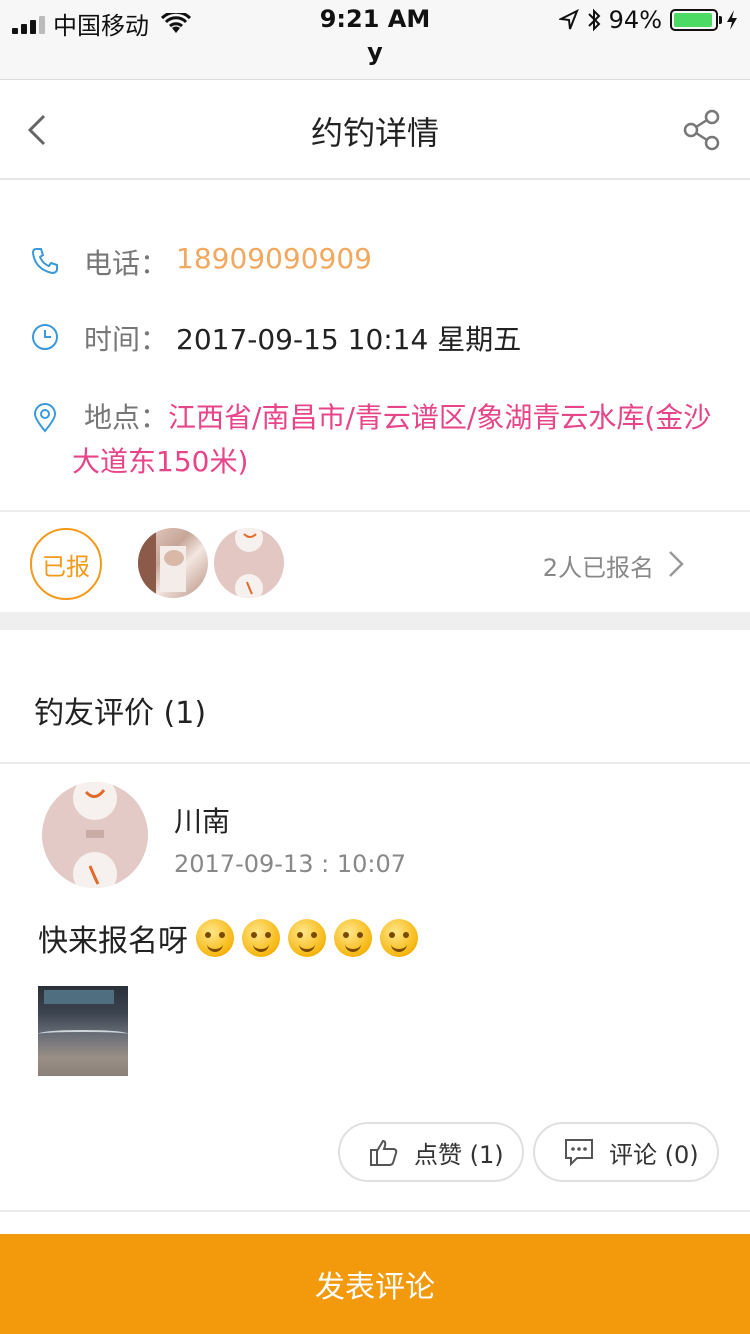 The height and width of the screenshot is (1334, 750). I want to click on clock-icon, so click(45, 337).